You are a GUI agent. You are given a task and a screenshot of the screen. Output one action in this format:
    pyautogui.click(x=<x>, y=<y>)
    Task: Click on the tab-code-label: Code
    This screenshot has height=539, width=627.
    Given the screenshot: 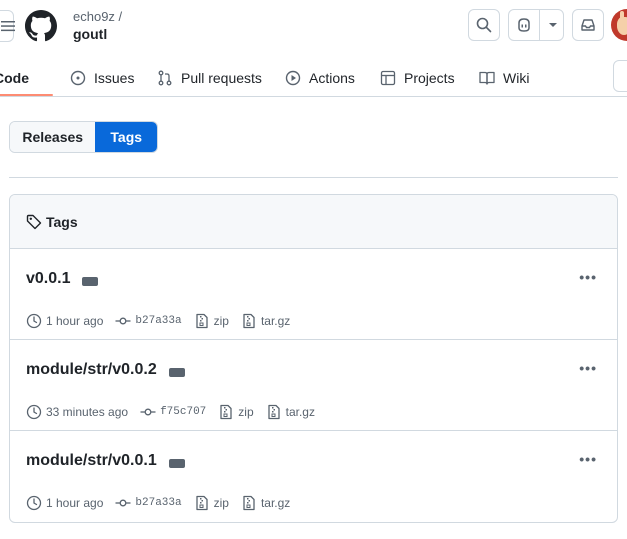 What is the action you would take?
    pyautogui.click(x=14, y=78)
    